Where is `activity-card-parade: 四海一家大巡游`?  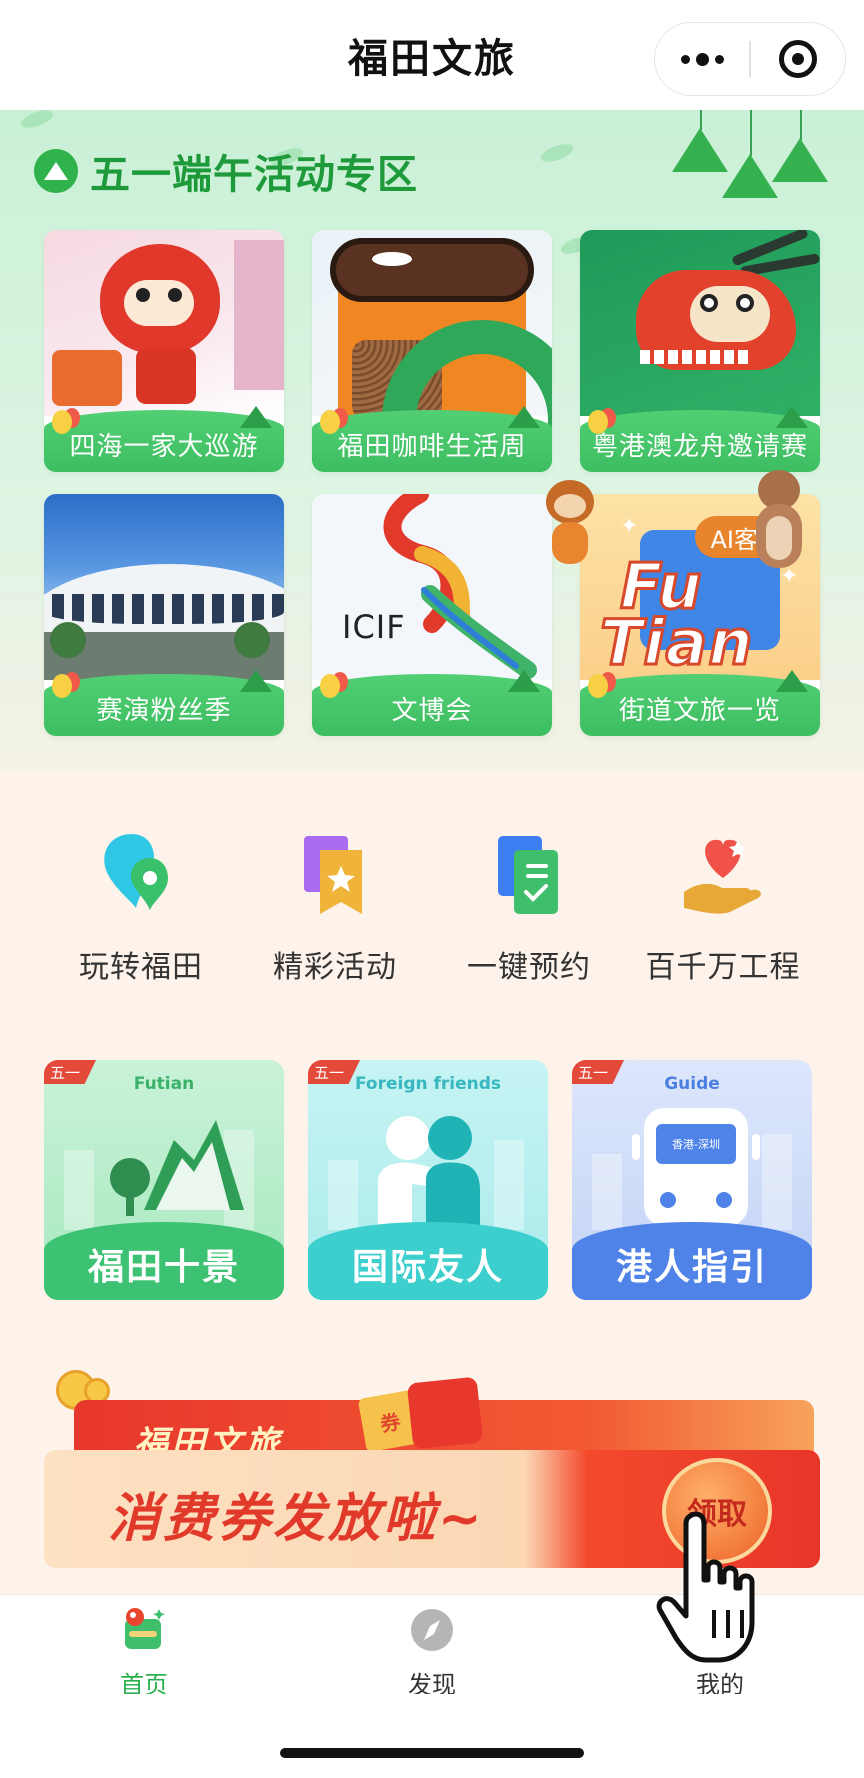 activity-card-parade: 四海一家大巡游 is located at coordinates (164, 351).